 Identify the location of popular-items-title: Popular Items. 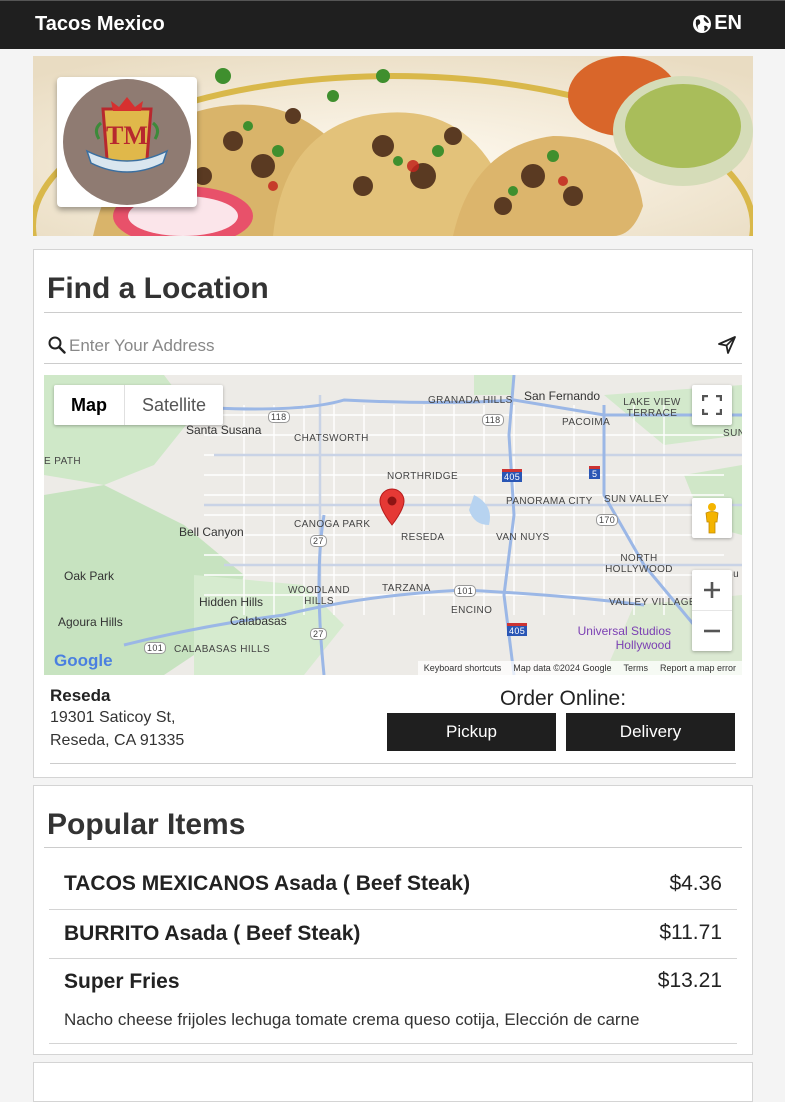
(146, 824).